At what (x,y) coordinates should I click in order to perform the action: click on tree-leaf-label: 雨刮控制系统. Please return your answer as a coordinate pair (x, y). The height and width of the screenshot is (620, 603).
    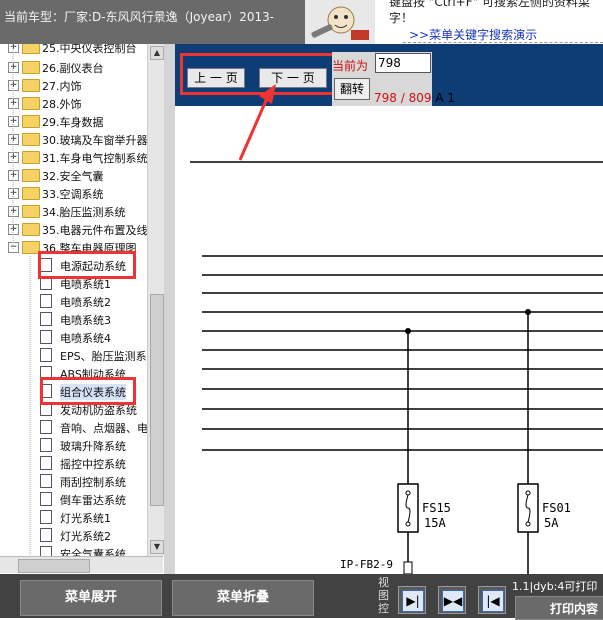
    Looking at the image, I should click on (93, 482).